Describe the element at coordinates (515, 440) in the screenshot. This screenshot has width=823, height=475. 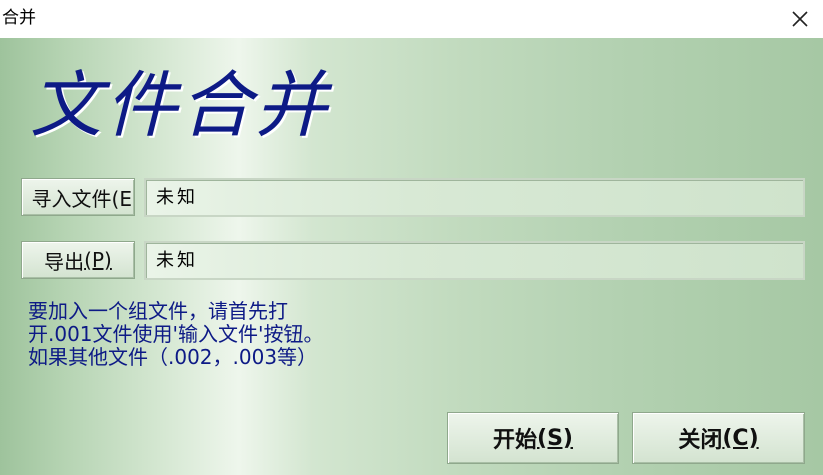
I see `start-button-label: 开始` at that location.